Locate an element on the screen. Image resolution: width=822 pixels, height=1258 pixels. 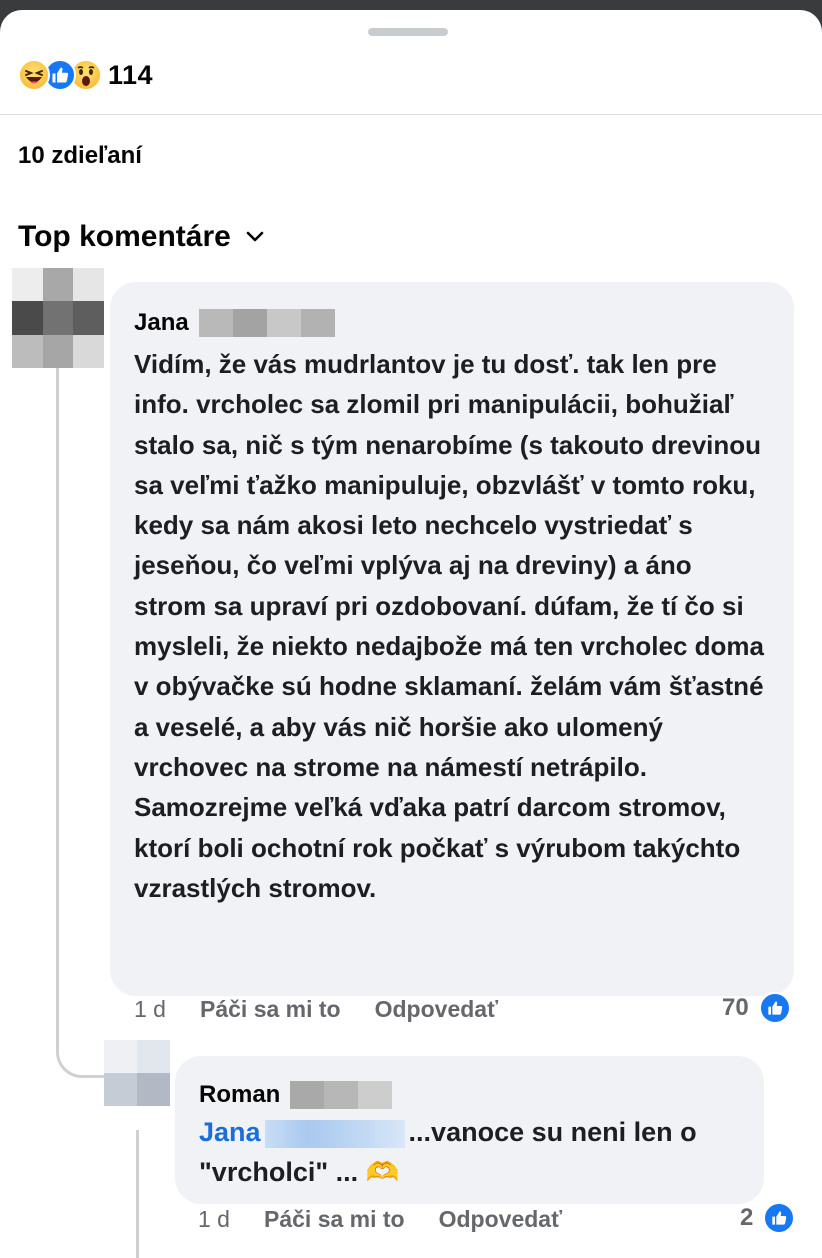
haha-icon is located at coordinates (34, 75).